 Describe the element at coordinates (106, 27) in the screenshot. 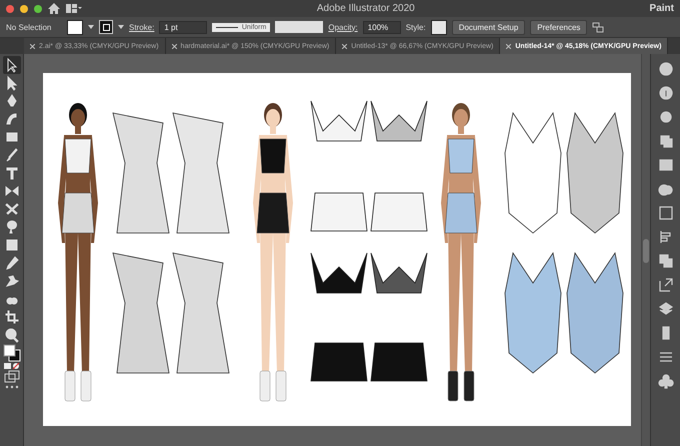

I see `stroke-swatch` at that location.